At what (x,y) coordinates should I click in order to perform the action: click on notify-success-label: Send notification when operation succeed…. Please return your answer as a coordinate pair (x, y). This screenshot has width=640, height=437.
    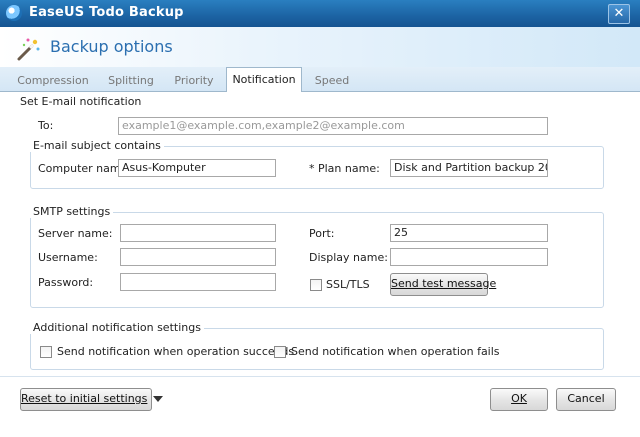
    Looking at the image, I should click on (176, 351).